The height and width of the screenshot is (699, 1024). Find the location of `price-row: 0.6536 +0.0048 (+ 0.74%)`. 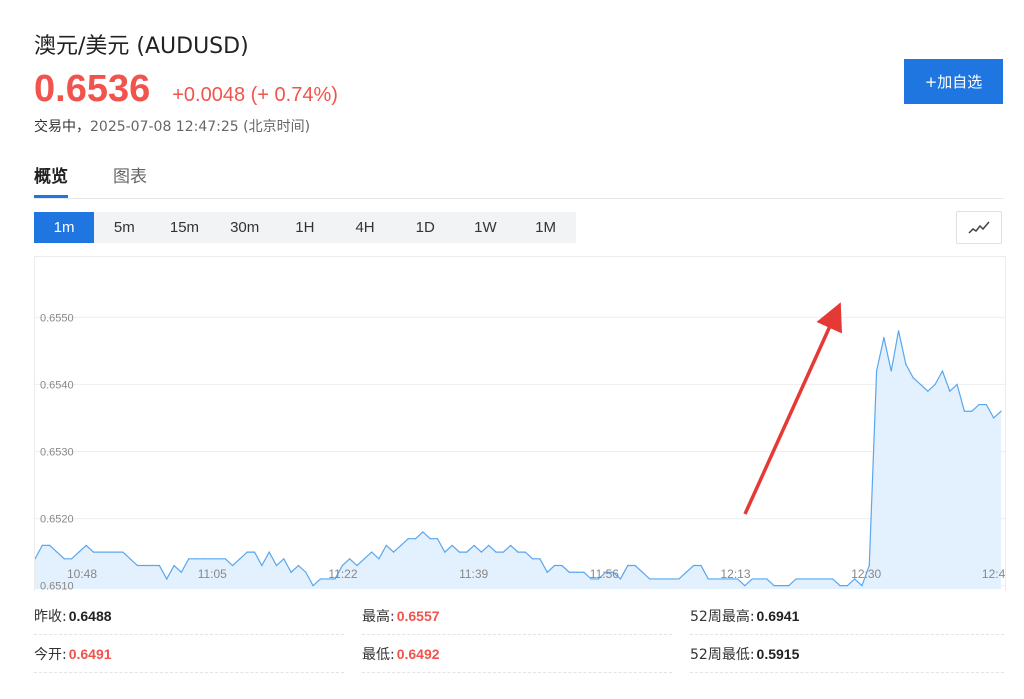

price-row: 0.6536 +0.0048 (+ 0.74%) is located at coordinates (186, 90).